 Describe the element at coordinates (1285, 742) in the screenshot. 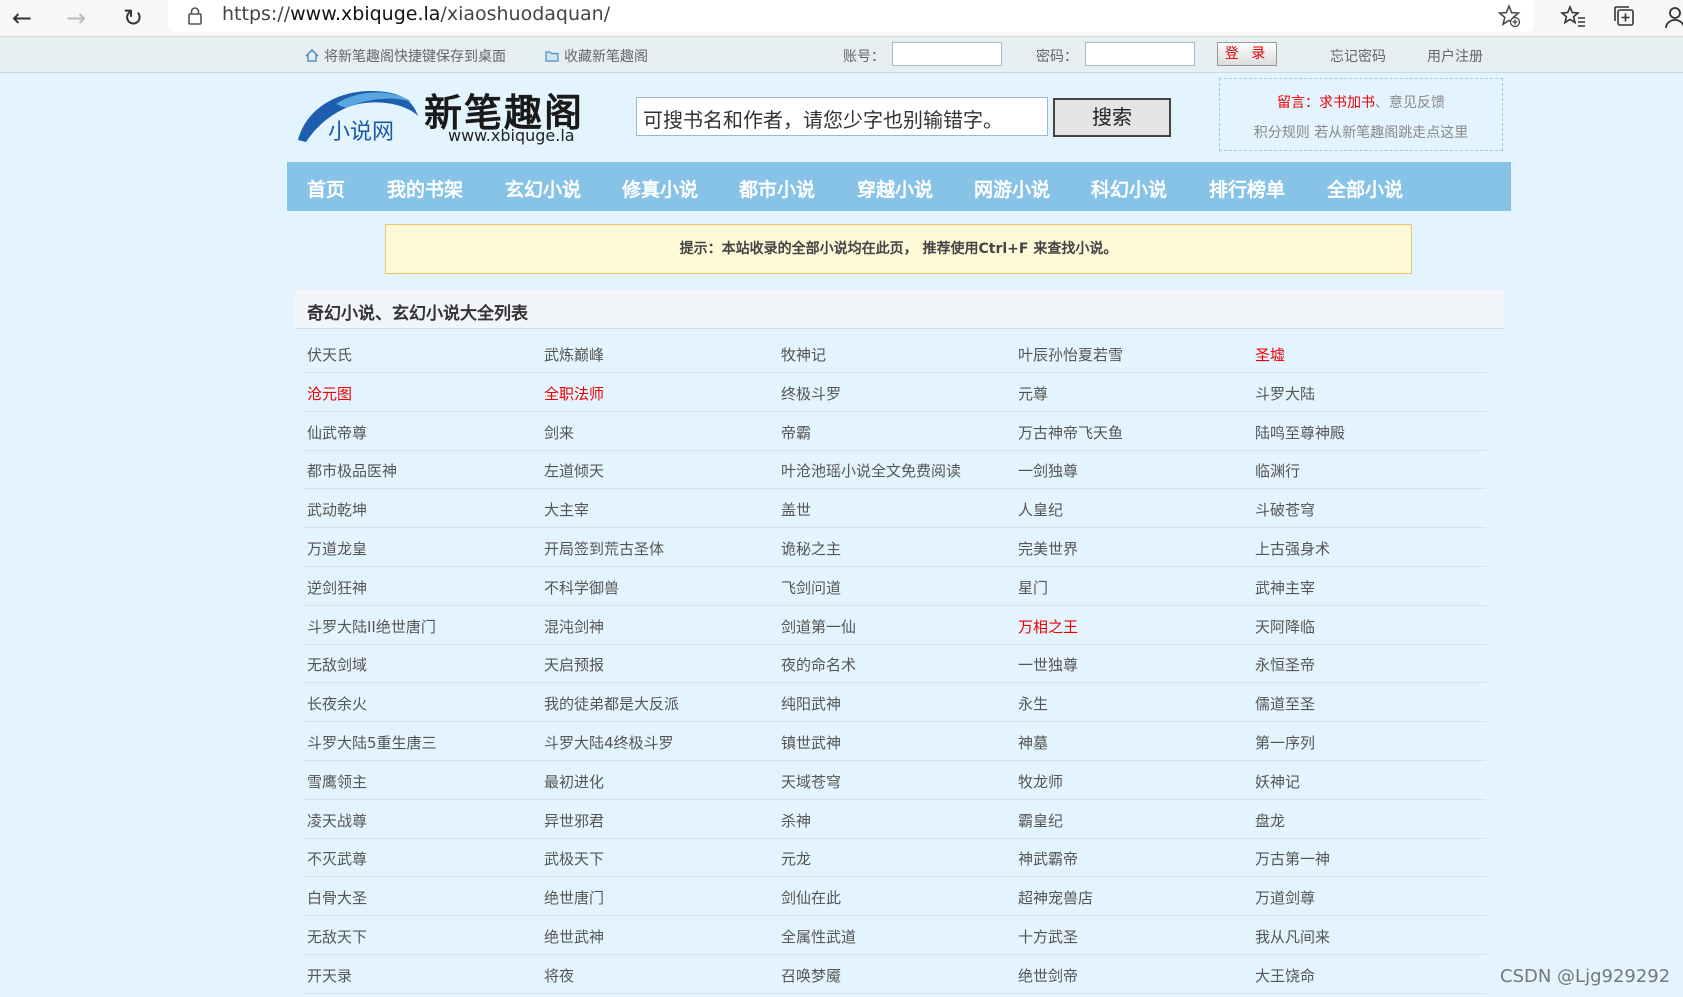

I see `novel-link: 第一序列` at that location.